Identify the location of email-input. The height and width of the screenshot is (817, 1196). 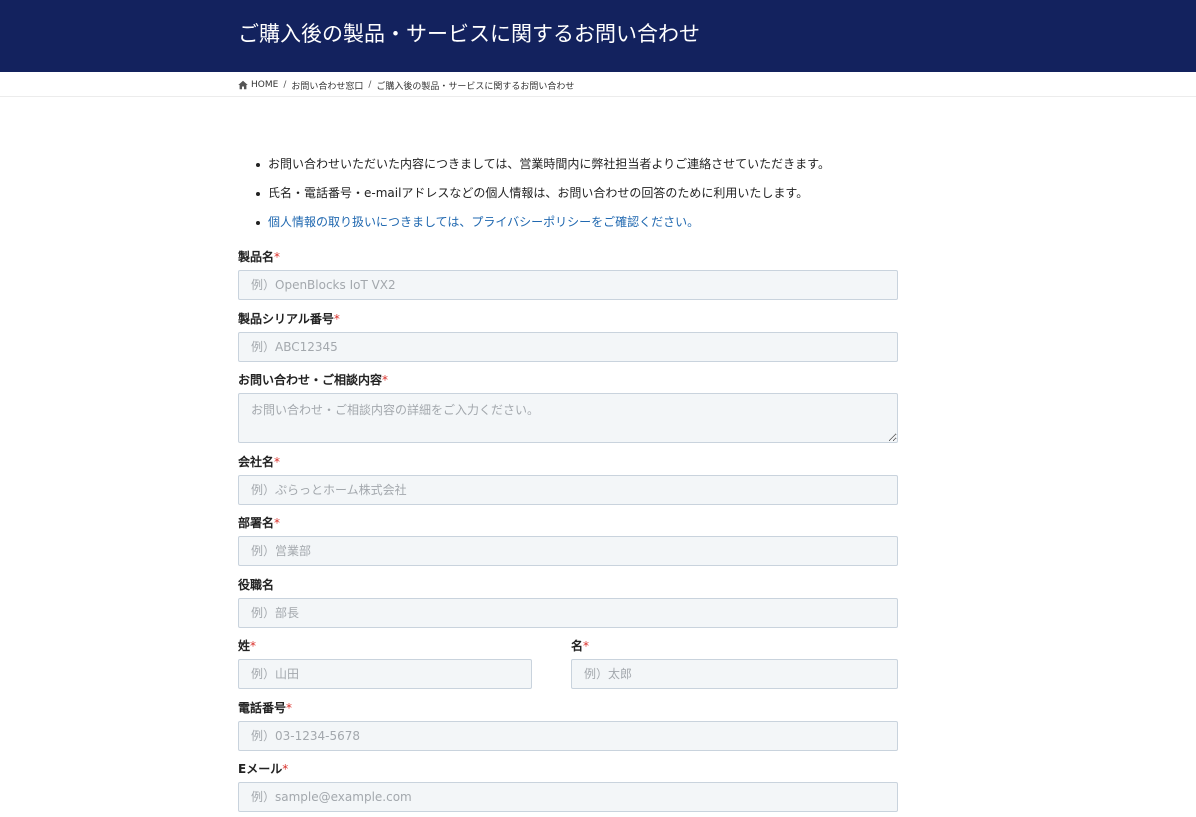
(568, 797).